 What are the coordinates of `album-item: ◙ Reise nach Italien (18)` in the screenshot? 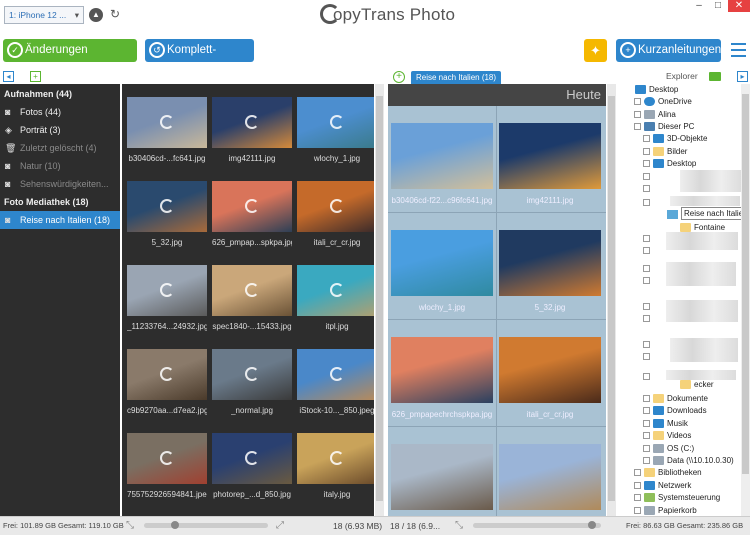 It's located at (60, 220).